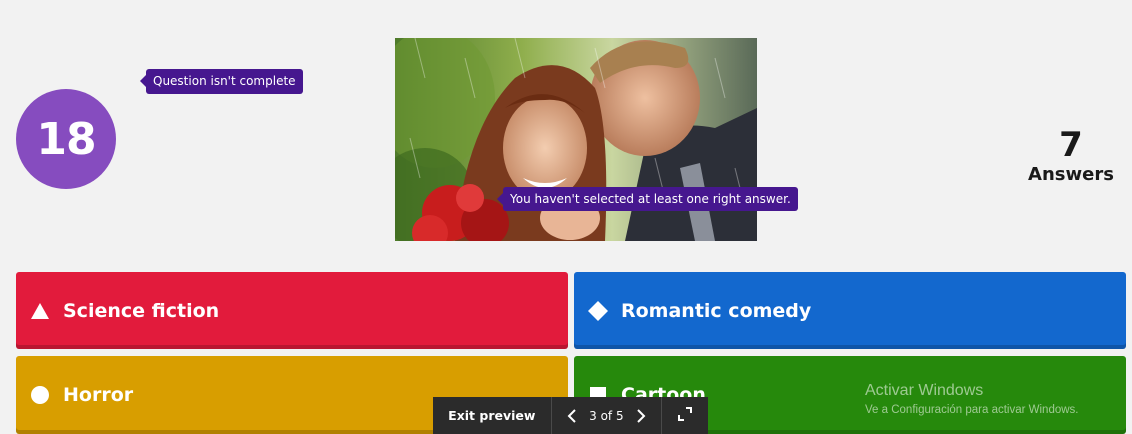  What do you see at coordinates (40, 395) in the screenshot?
I see `circle-icon` at bounding box center [40, 395].